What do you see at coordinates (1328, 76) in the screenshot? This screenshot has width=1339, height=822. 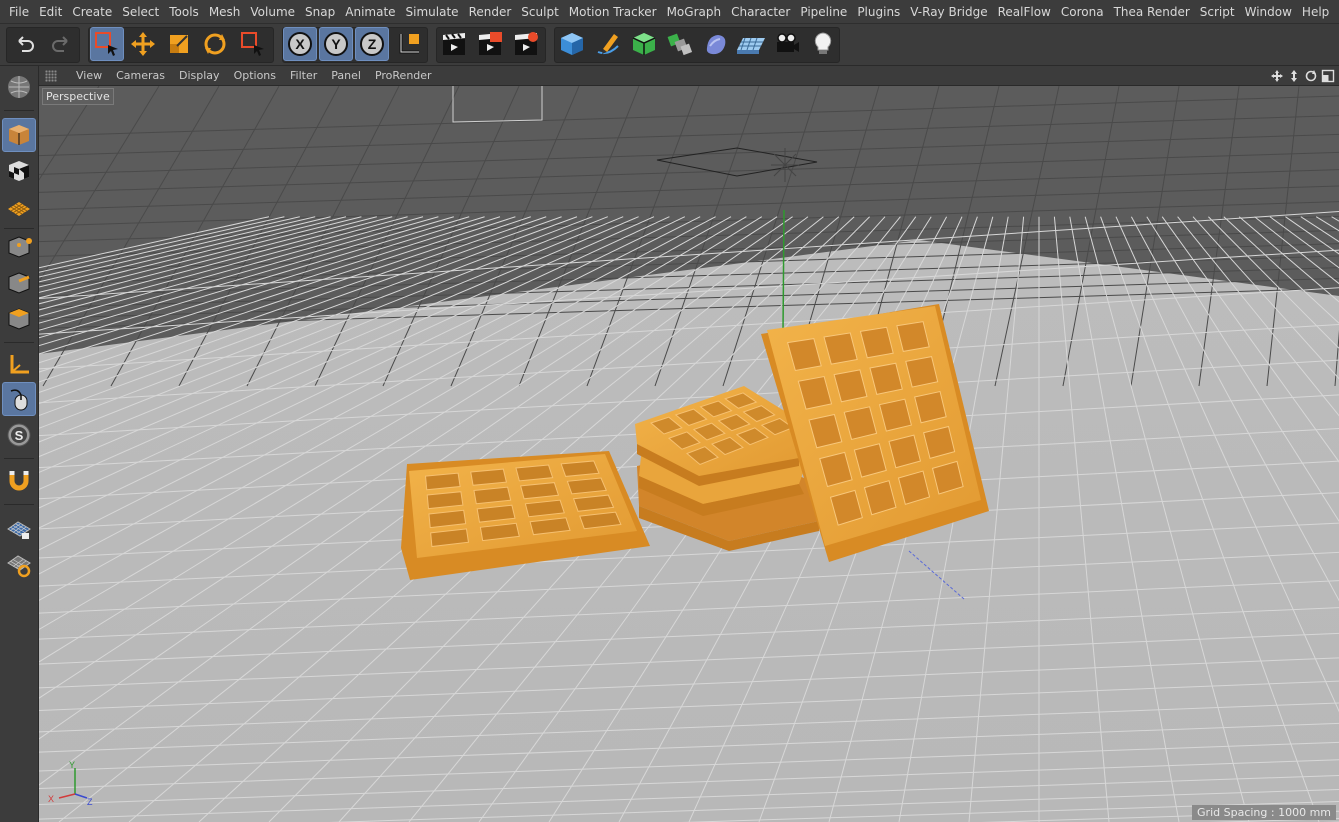 I see `maximize-view-icon` at bounding box center [1328, 76].